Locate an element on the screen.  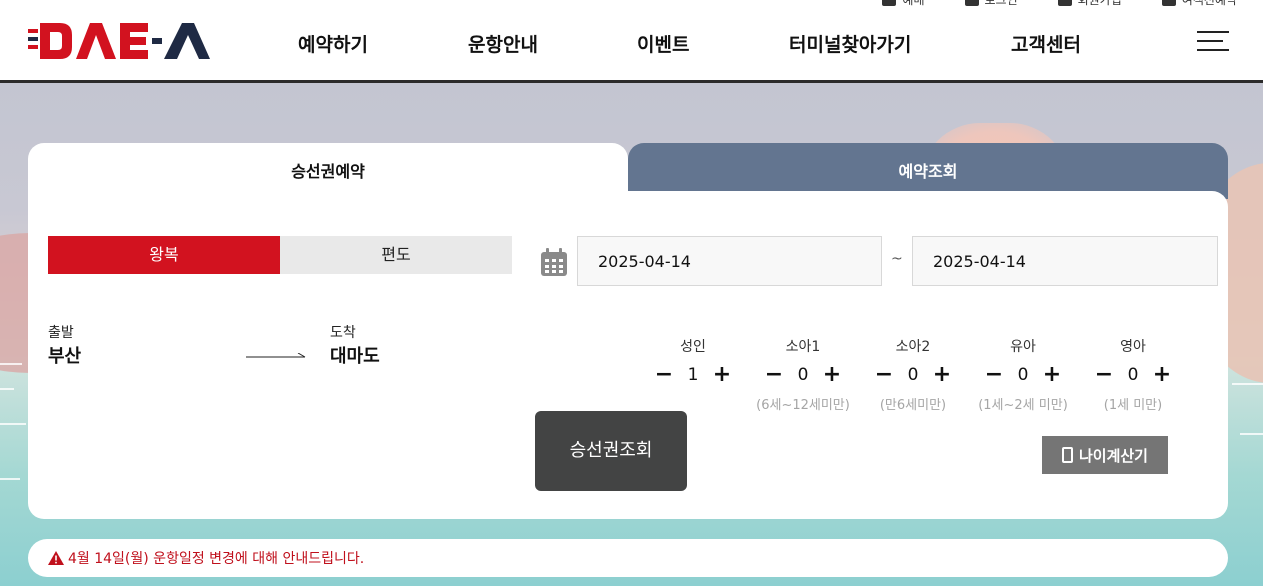
route-arrow-icon is located at coordinates (276, 355).